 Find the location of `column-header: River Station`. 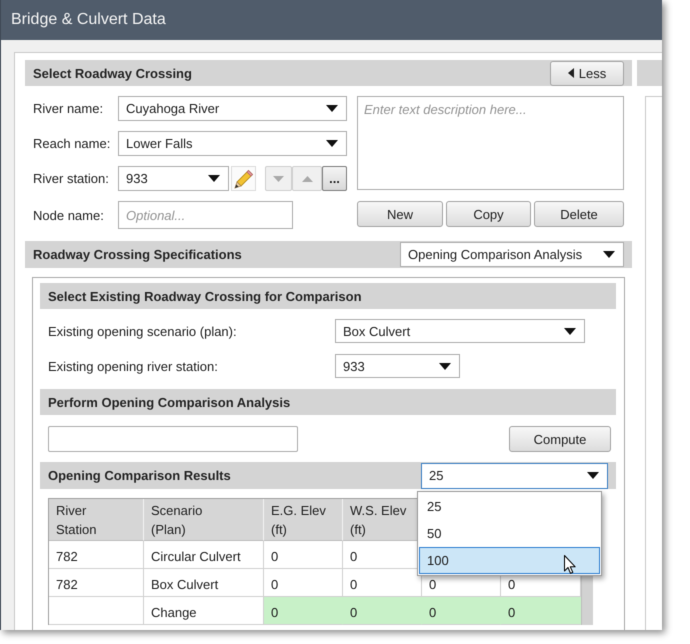

column-header: River Station is located at coordinates (96, 520).